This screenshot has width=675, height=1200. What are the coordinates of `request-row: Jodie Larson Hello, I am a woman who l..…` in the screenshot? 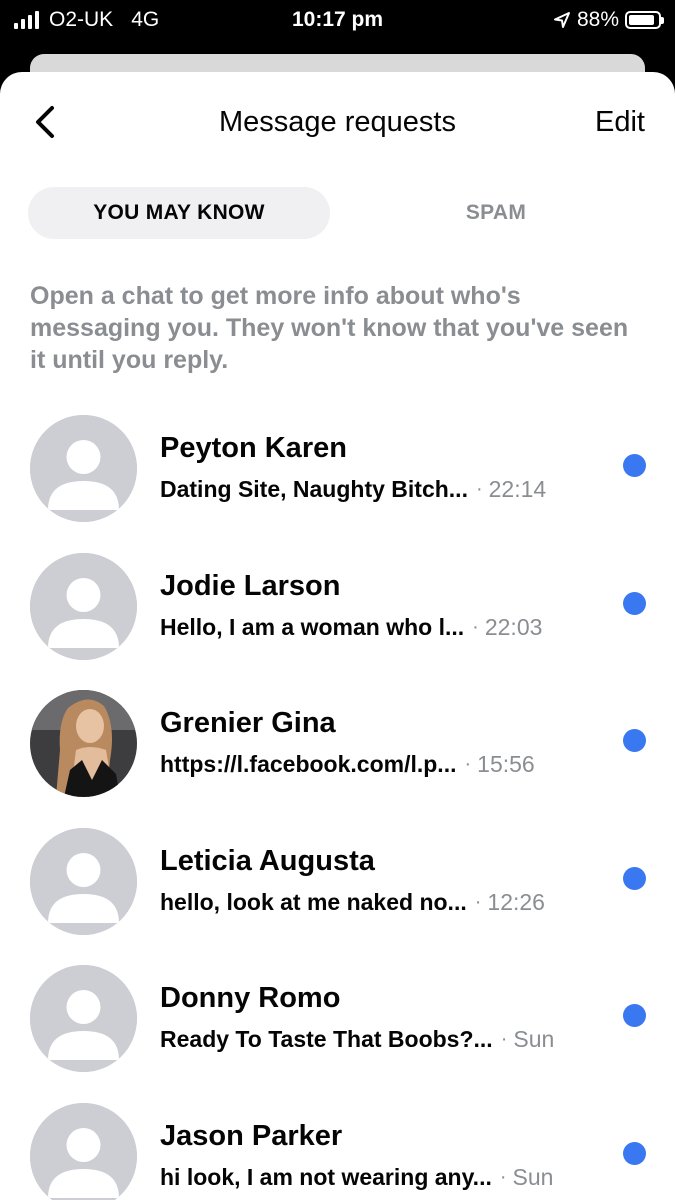 It's located at (337, 619).